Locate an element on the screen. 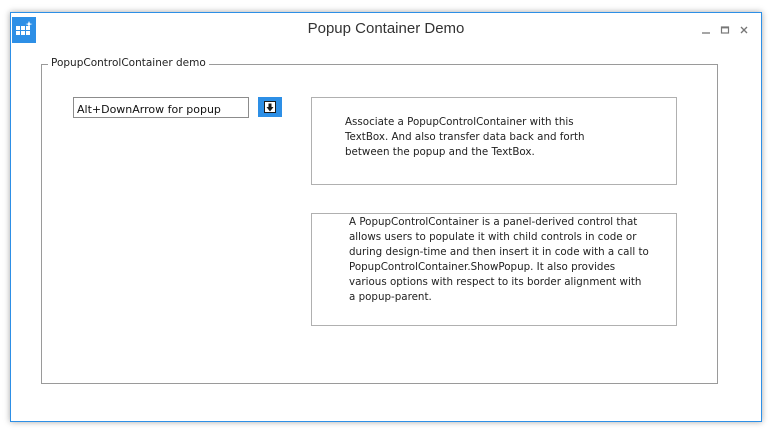  maximize-button is located at coordinates (725, 30).